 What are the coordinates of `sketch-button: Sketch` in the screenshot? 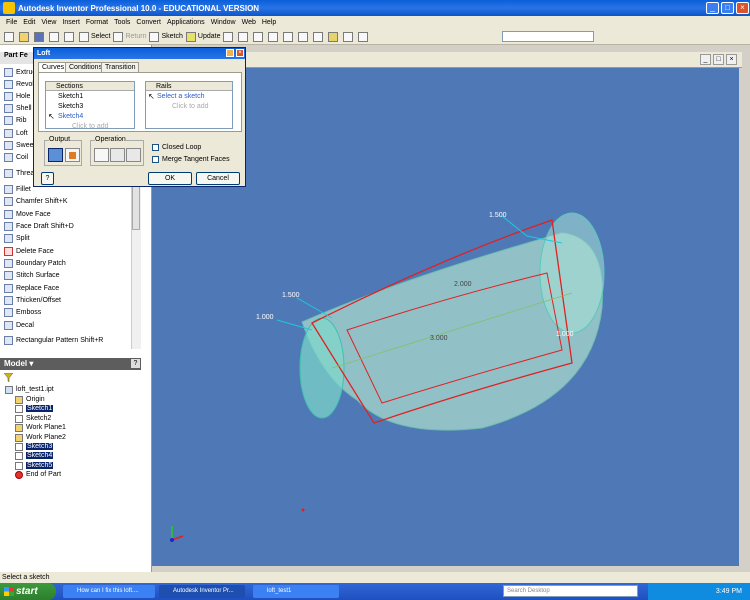 It's located at (166, 36).